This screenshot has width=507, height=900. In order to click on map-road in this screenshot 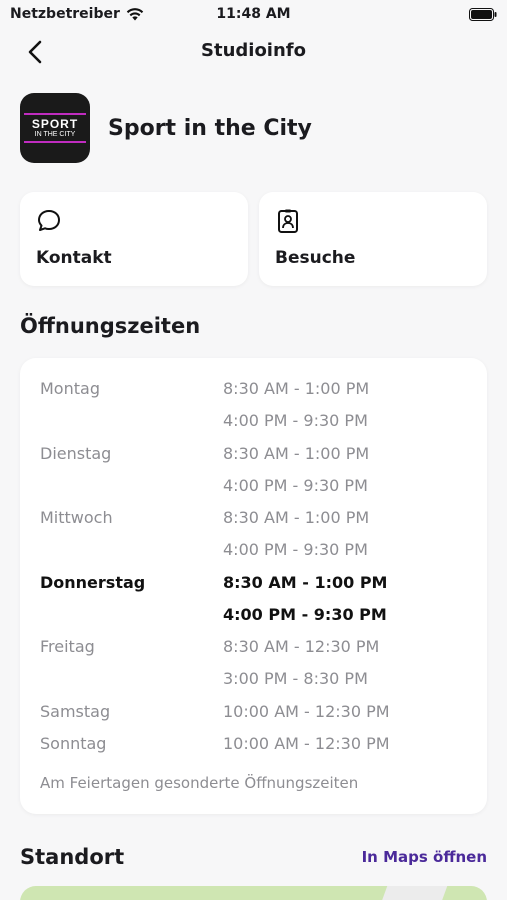, I will do `click(410, 893)`.